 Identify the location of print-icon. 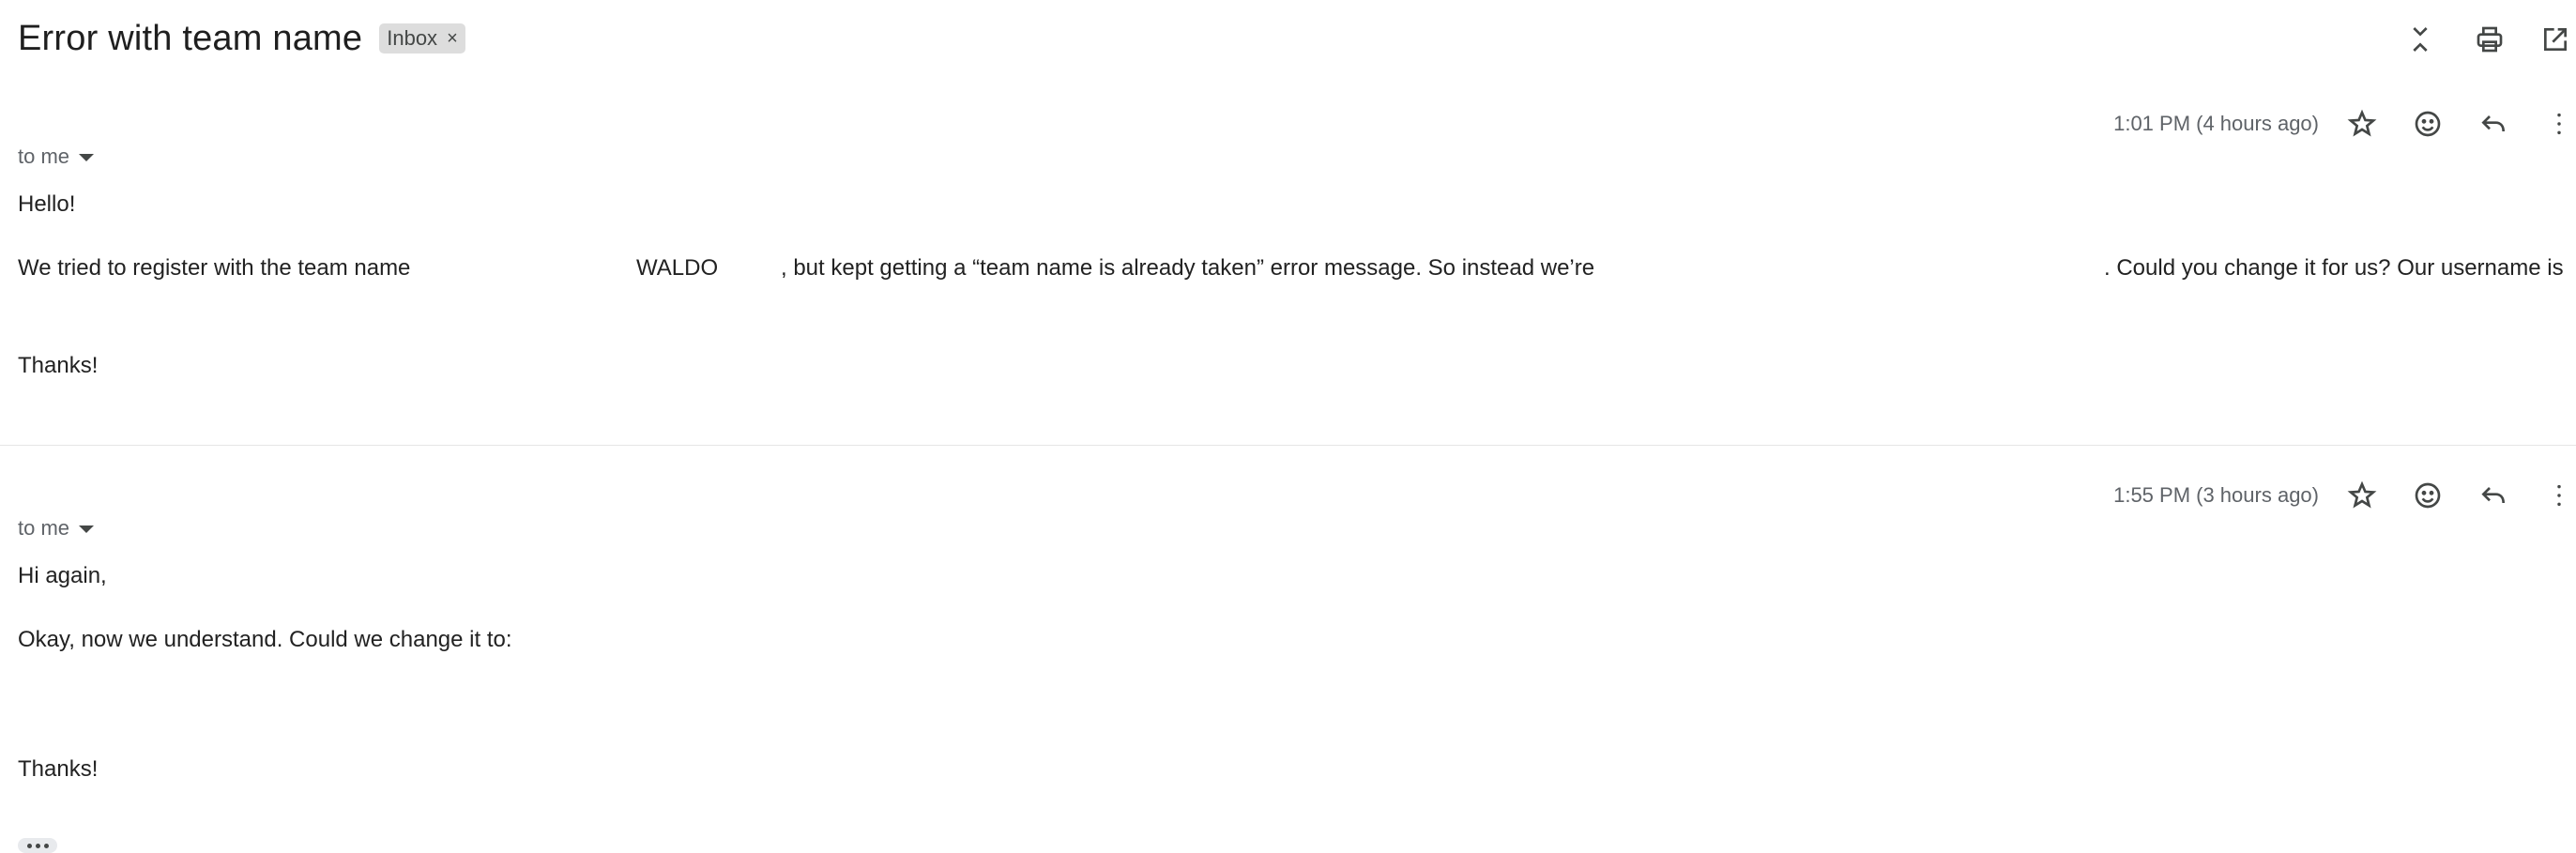
(2490, 39).